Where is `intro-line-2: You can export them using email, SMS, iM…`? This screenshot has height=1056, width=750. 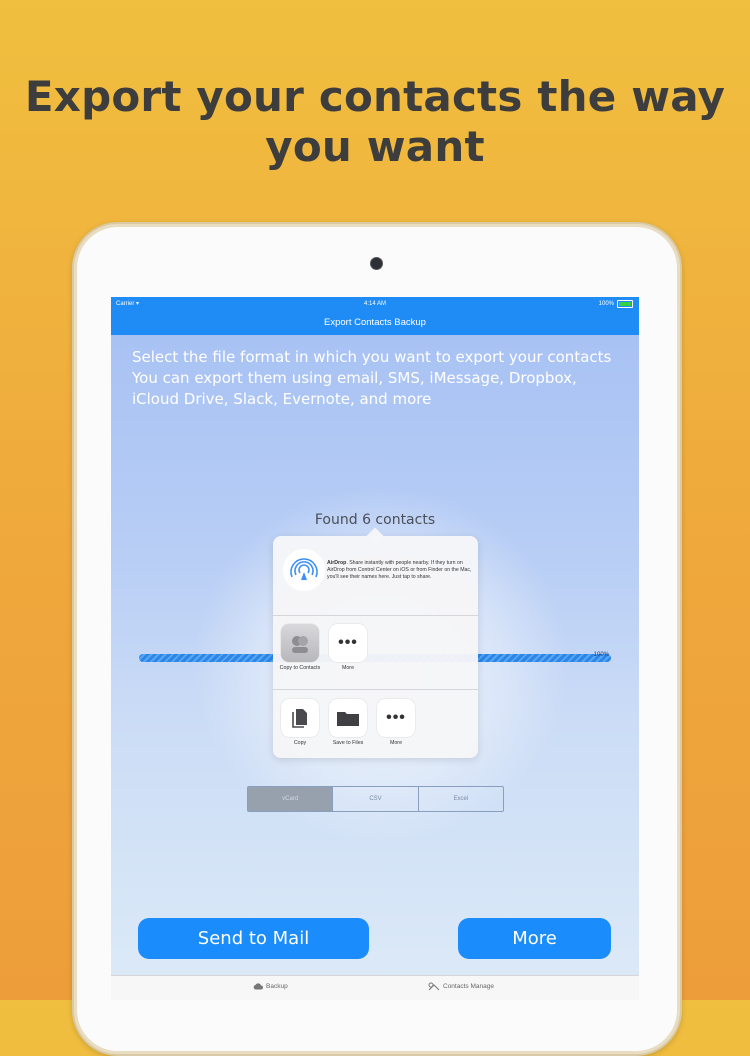 intro-line-2: You can export them using email, SMS, iM… is located at coordinates (354, 378).